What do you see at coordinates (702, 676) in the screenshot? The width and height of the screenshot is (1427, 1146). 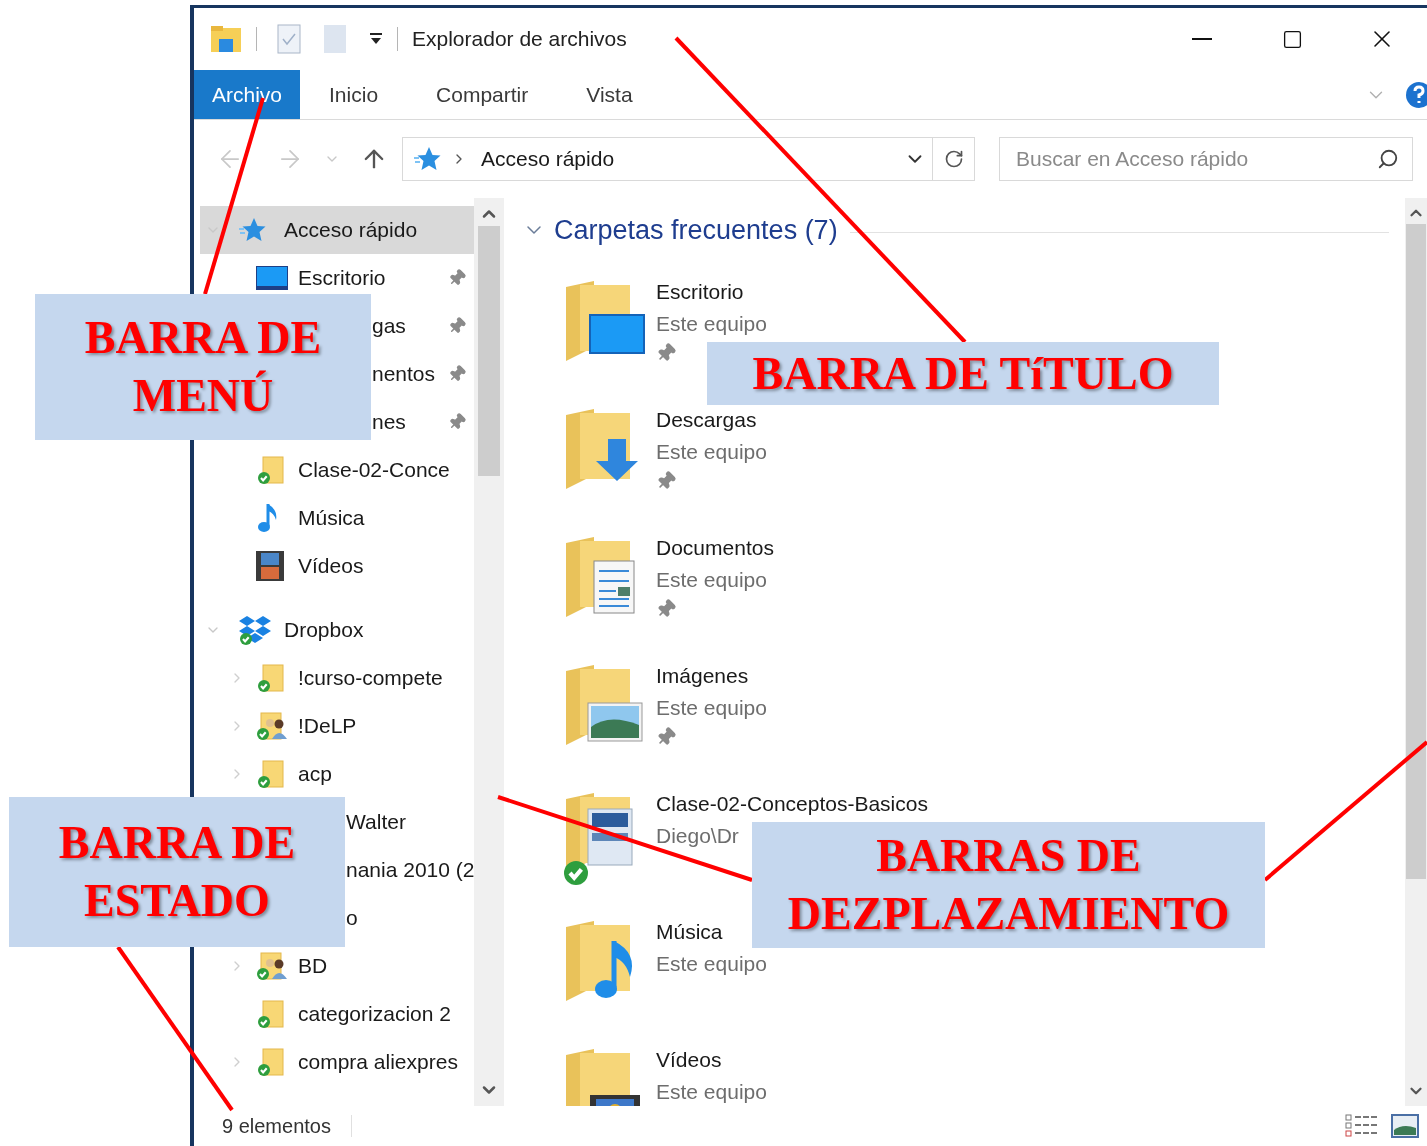 I see `folder-name: Imágenes` at bounding box center [702, 676].